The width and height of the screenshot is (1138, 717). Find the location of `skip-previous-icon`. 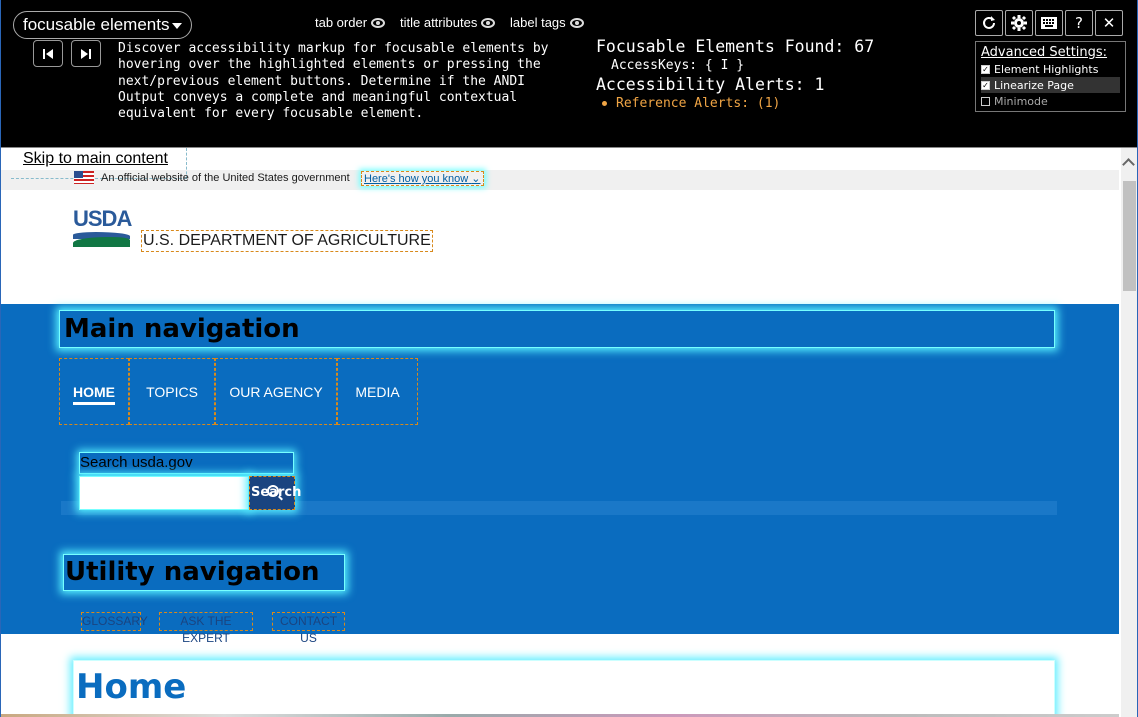

skip-previous-icon is located at coordinates (48, 54).